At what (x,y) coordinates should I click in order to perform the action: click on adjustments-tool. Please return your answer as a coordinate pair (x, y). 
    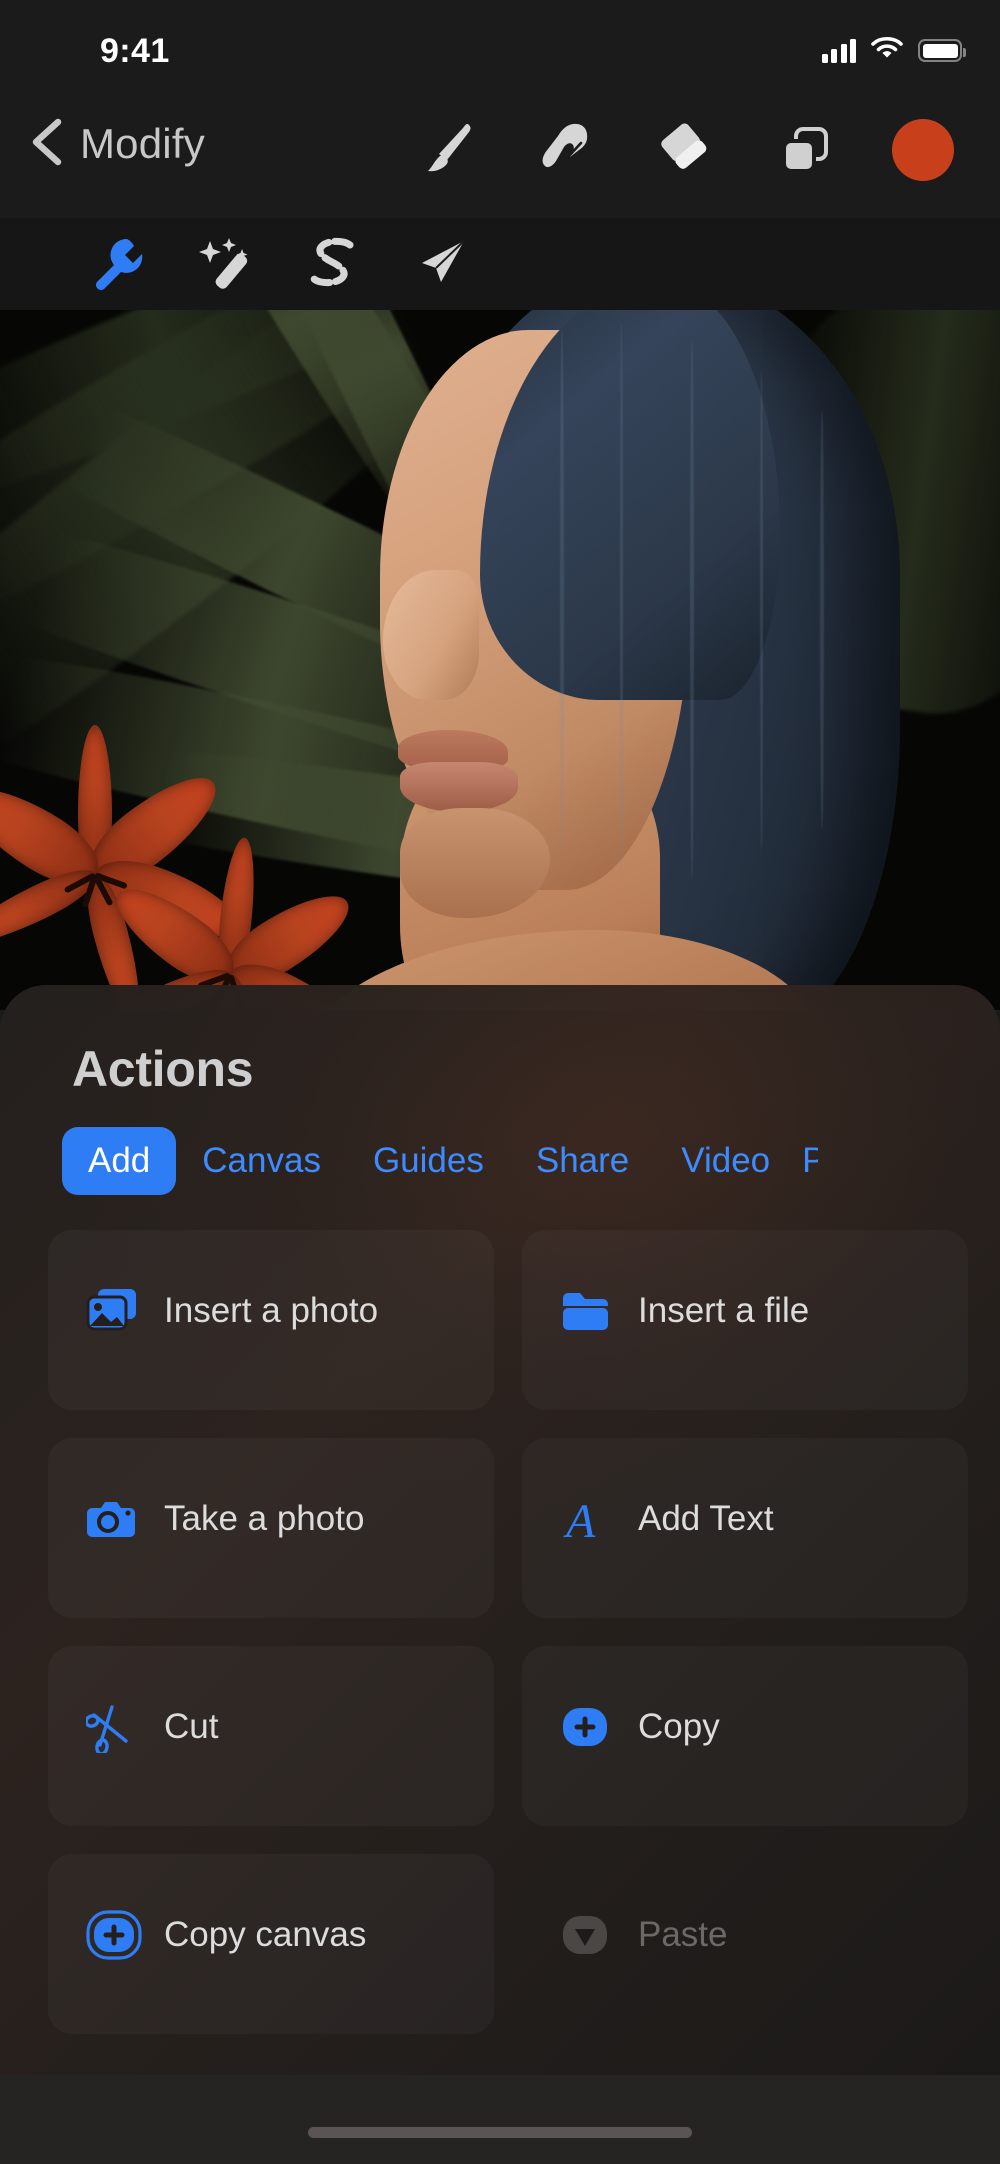
    Looking at the image, I should click on (226, 264).